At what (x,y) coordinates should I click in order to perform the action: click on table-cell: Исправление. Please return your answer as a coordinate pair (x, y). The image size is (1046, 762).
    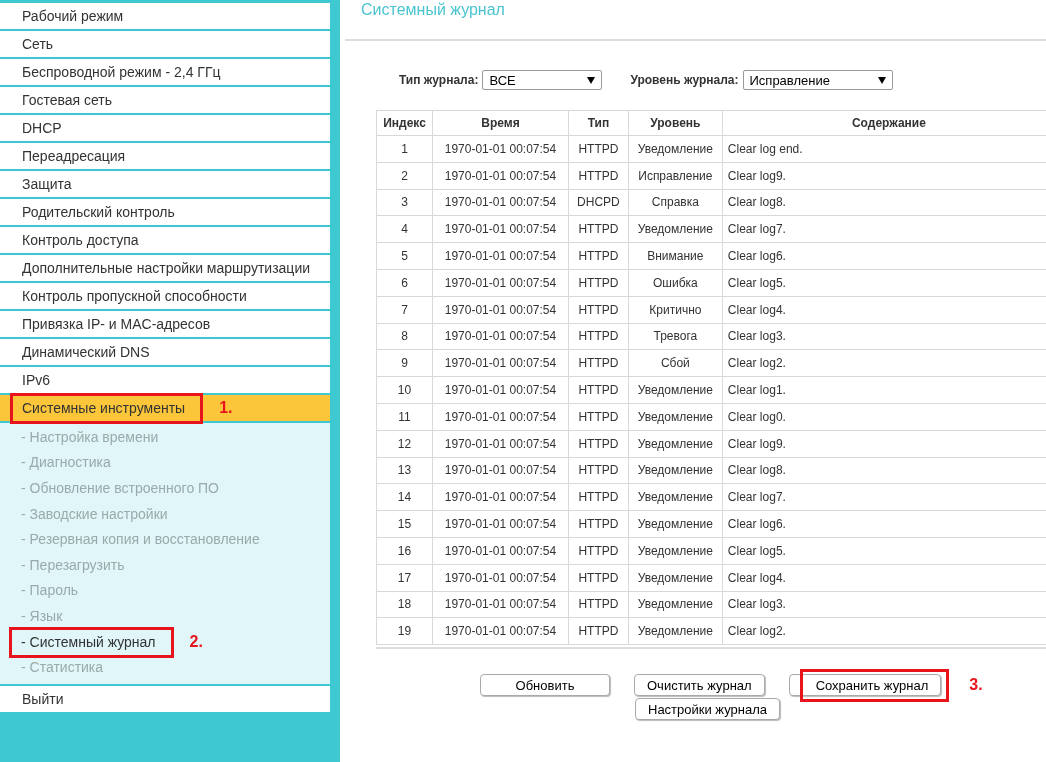
    Looking at the image, I should click on (675, 176).